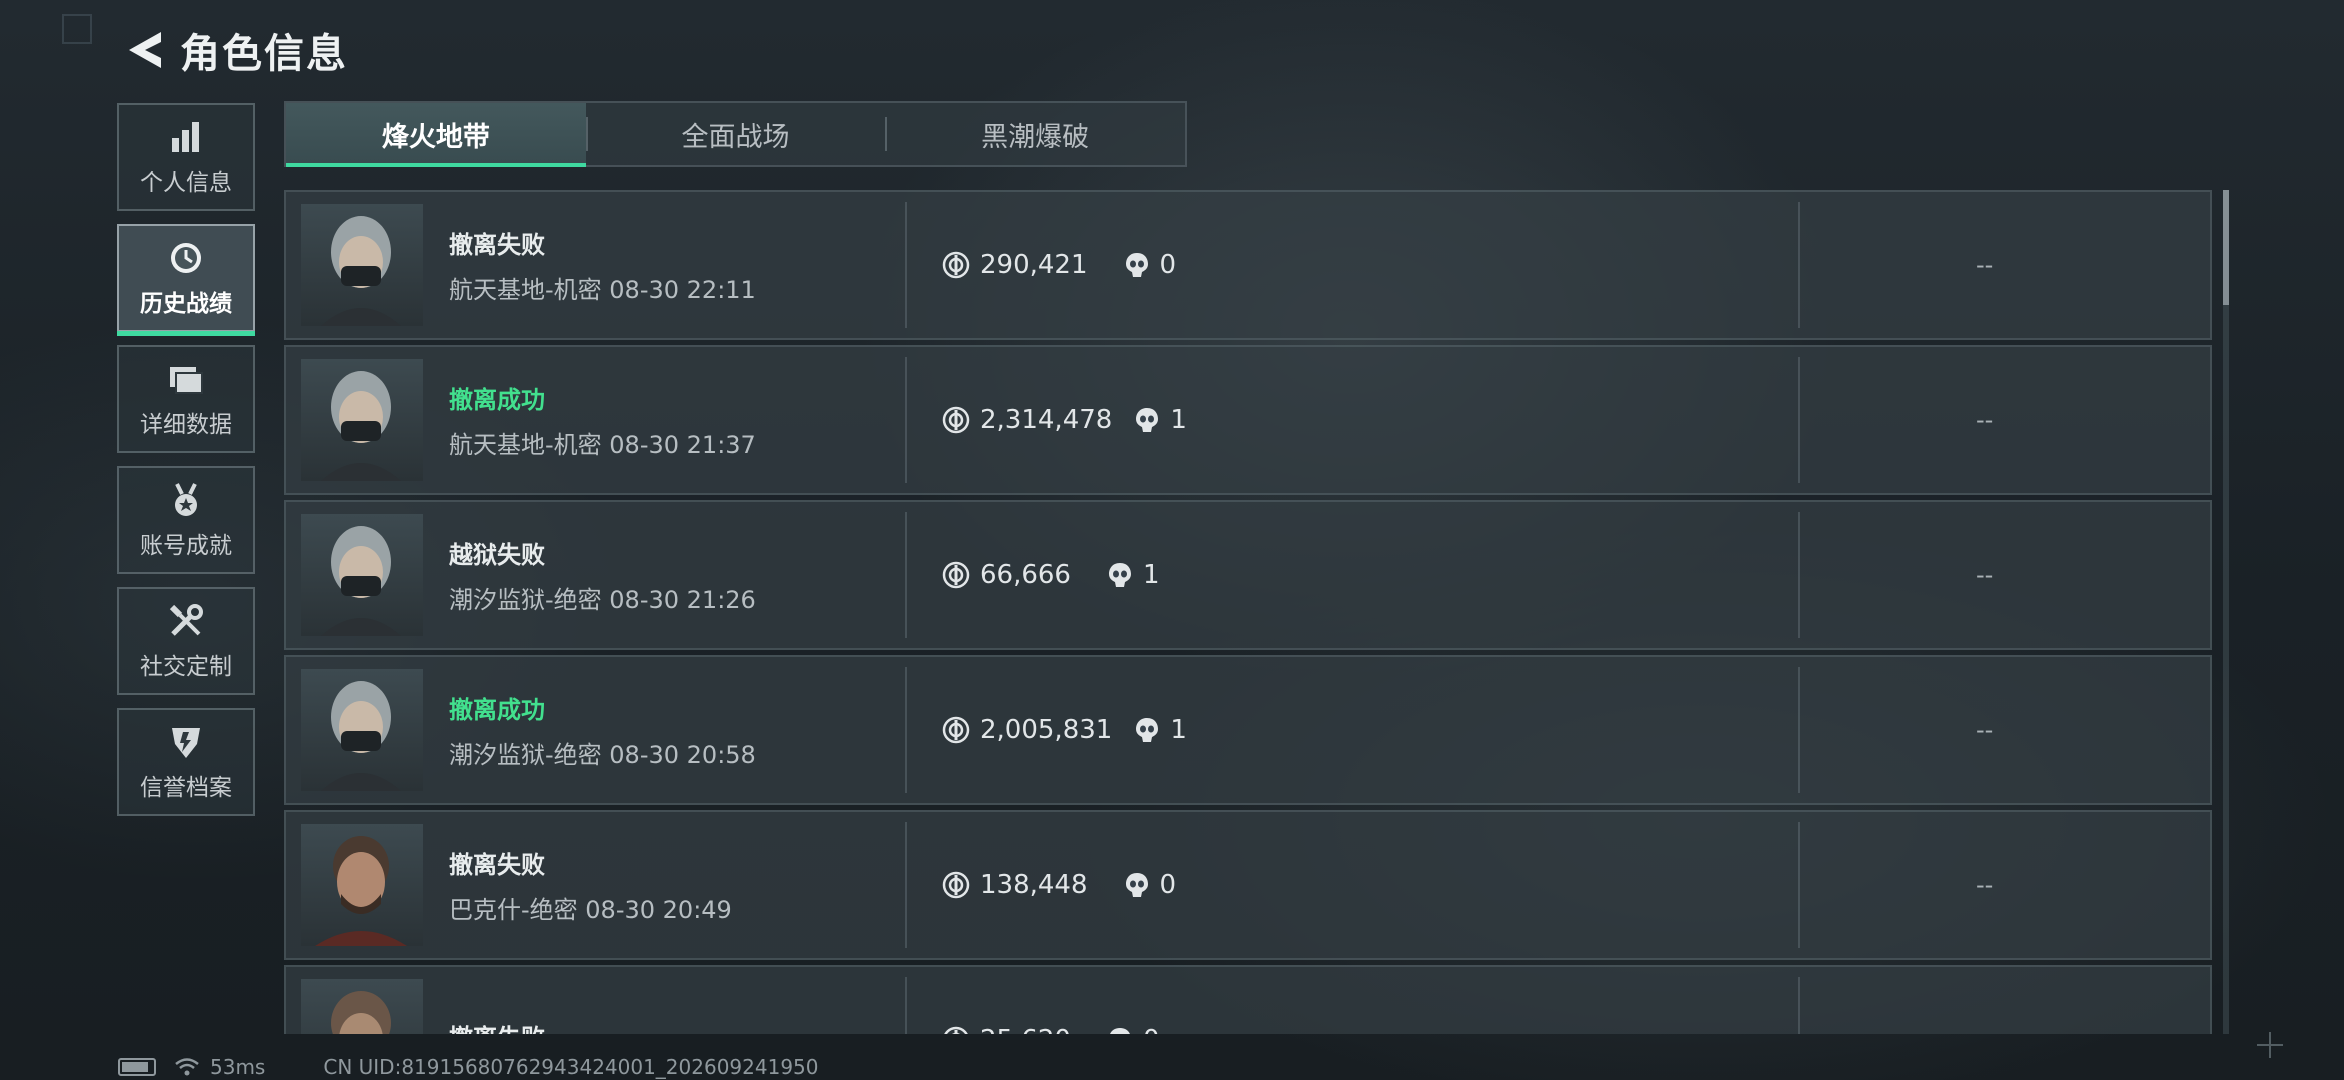 This screenshot has height=1080, width=2344. Describe the element at coordinates (392, 50) in the screenshot. I see `page-header: 角色信息` at that location.